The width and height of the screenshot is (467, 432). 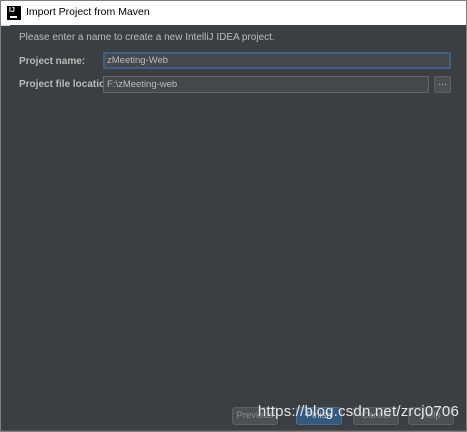 What do you see at coordinates (88, 12) in the screenshot?
I see `dialog-title: Import Project from Maven` at bounding box center [88, 12].